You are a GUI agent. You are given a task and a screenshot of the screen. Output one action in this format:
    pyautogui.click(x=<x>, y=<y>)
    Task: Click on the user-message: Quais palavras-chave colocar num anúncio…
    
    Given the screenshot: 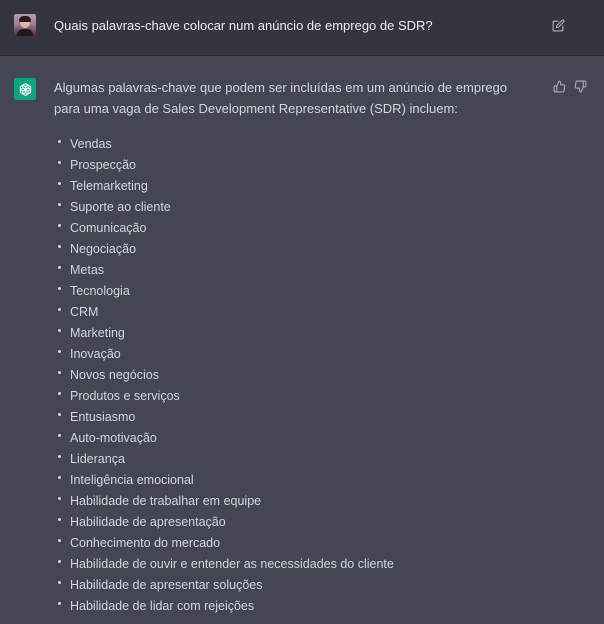 What is the action you would take?
    pyautogui.click(x=302, y=28)
    